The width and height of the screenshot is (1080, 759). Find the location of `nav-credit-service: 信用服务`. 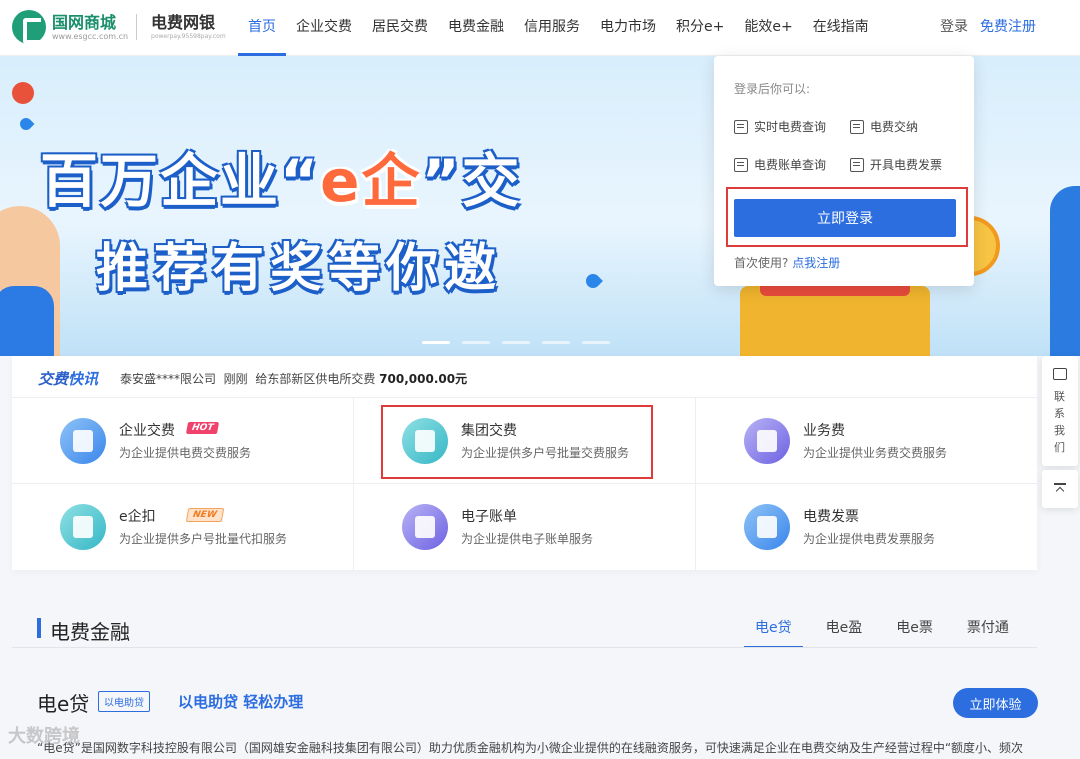

nav-credit-service: 信用服务 is located at coordinates (552, 28).